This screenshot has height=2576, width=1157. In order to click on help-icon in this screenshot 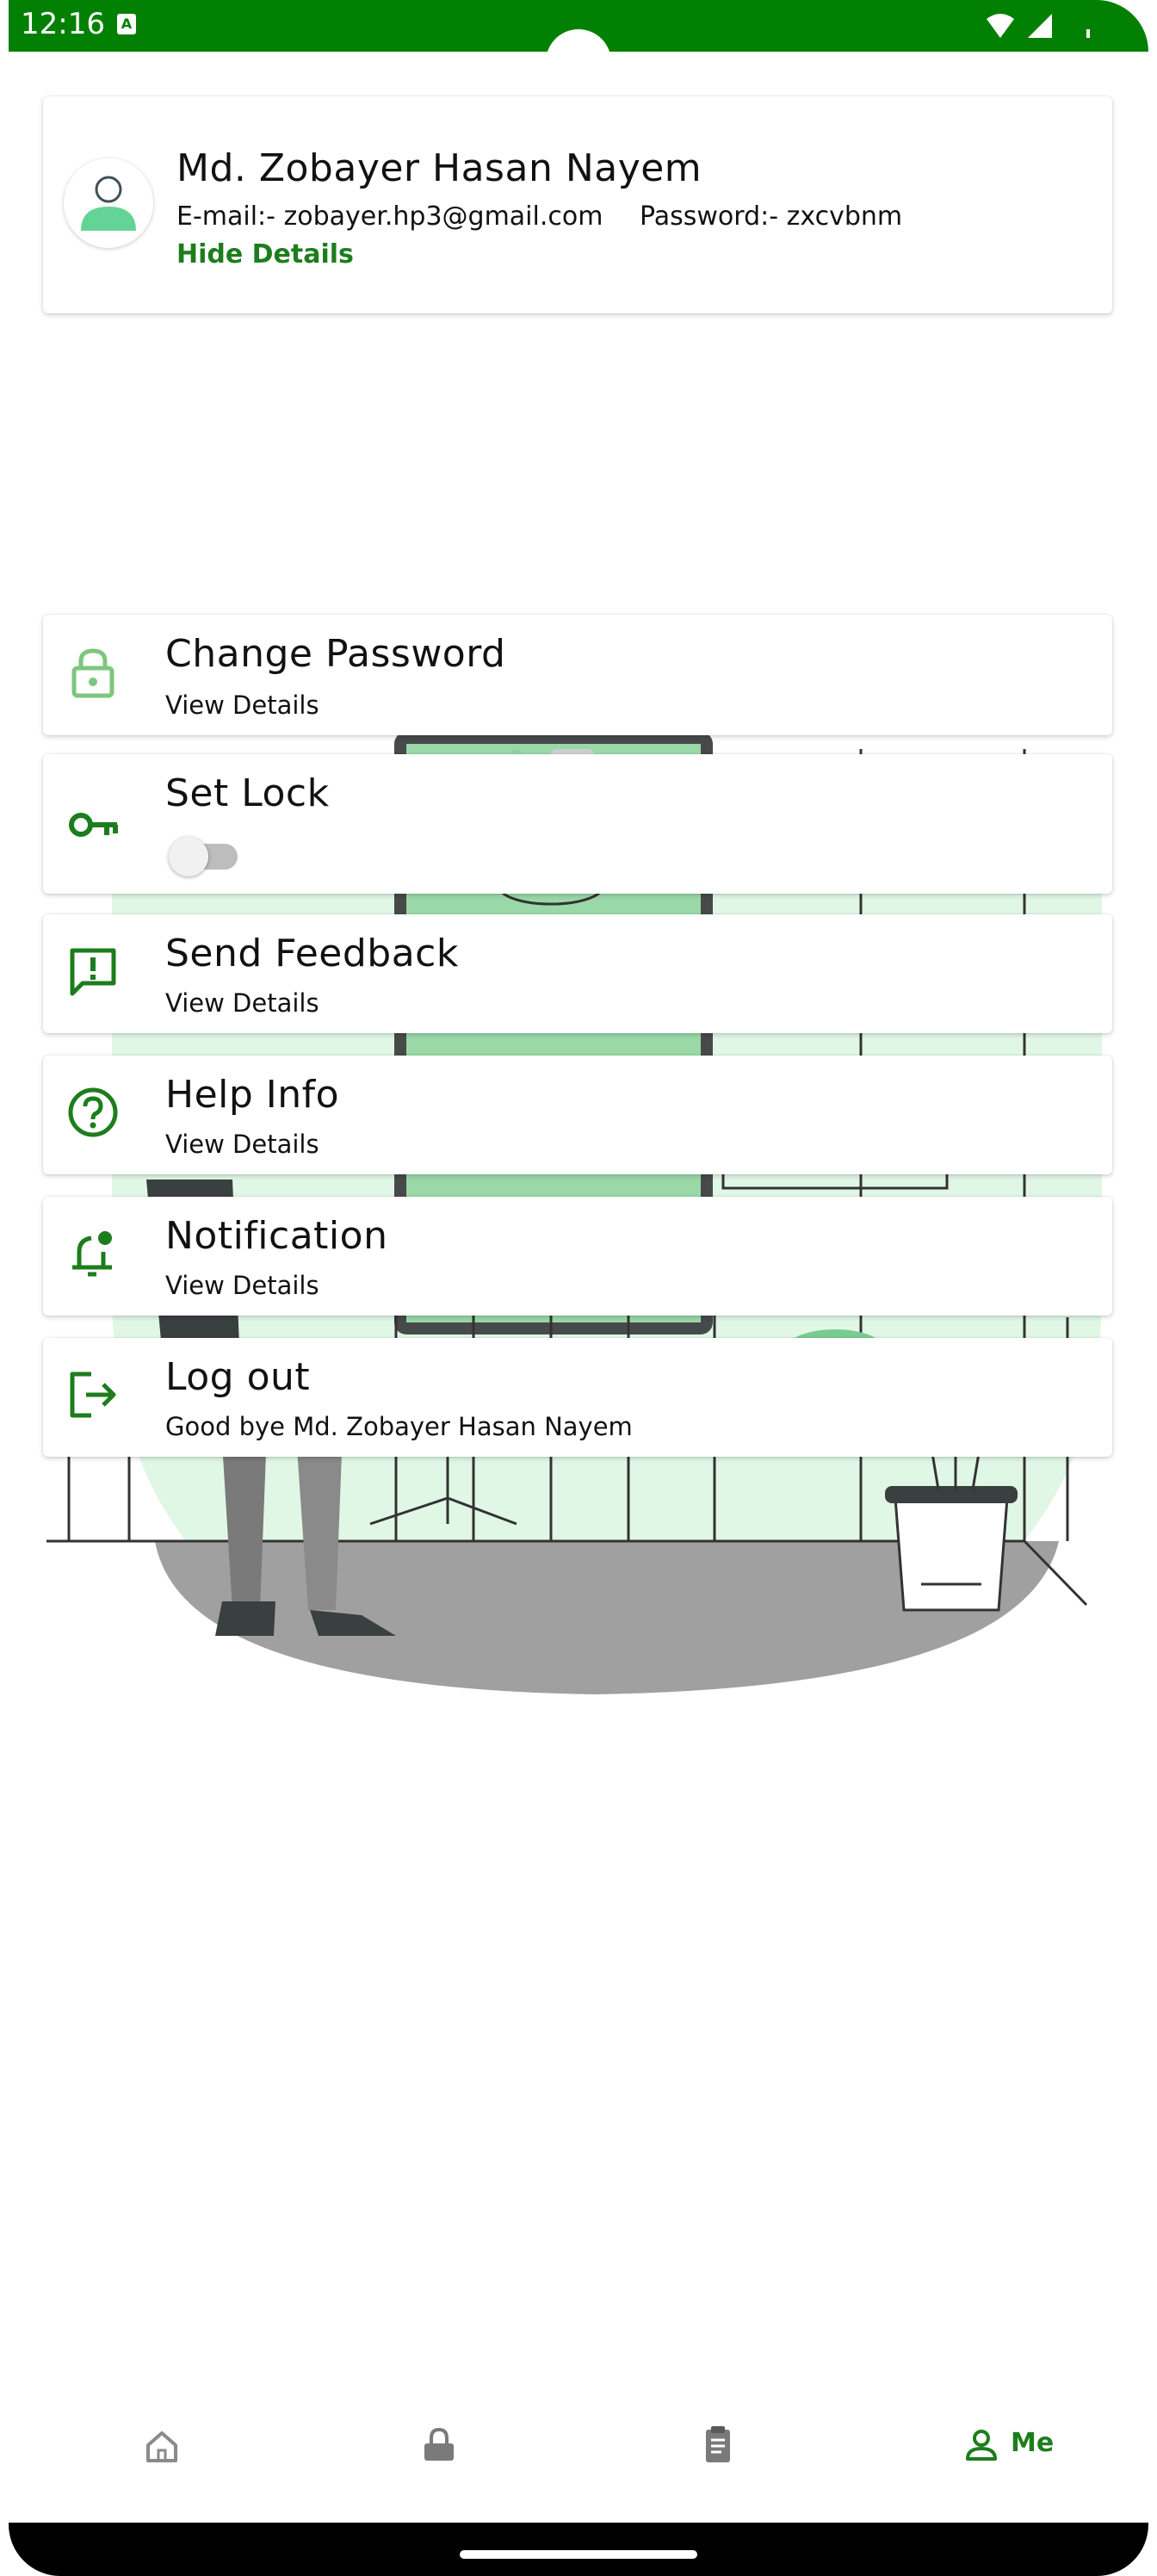, I will do `click(93, 1112)`.